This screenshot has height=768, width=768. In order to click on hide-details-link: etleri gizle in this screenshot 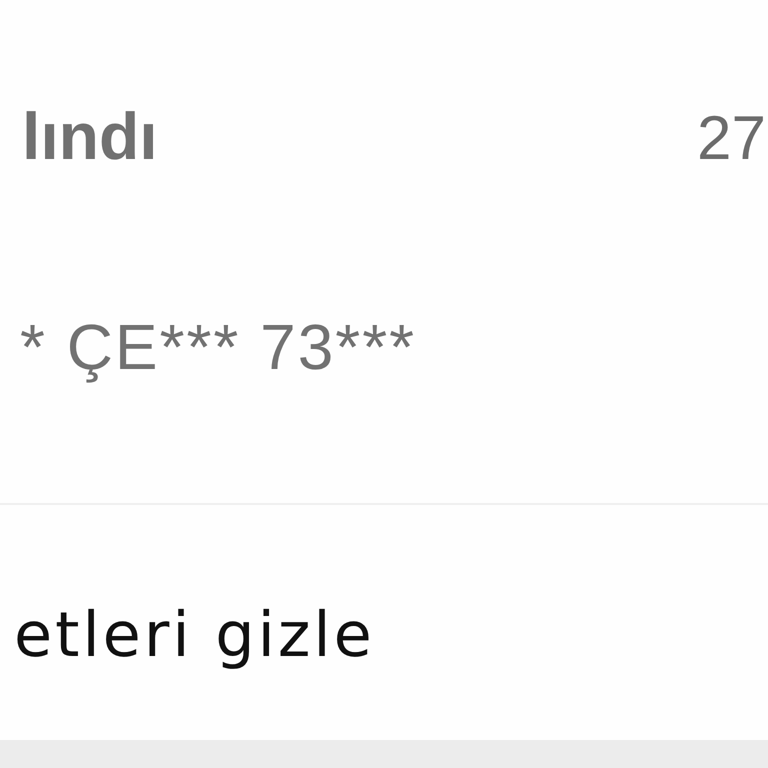, I will do `click(194, 635)`.